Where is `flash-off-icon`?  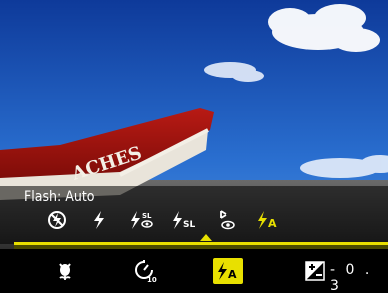
flash-off-icon is located at coordinates (57, 220).